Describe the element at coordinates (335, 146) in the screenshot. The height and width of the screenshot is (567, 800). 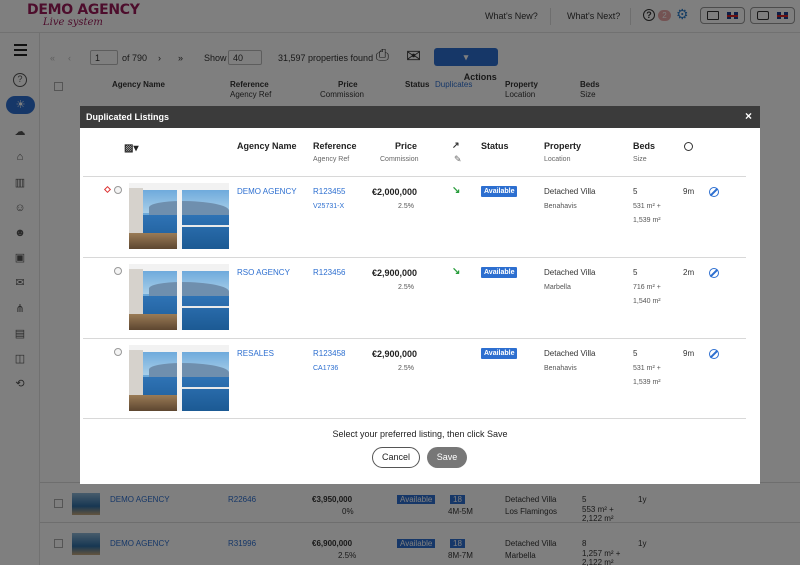
I see `col-reference: Reference` at that location.